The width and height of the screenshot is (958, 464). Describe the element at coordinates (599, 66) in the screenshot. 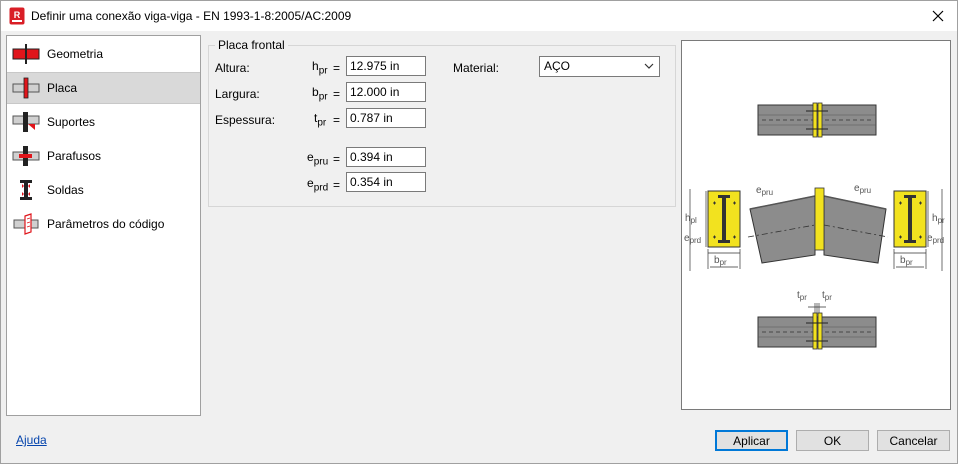

I see `material-select: AÇO` at that location.